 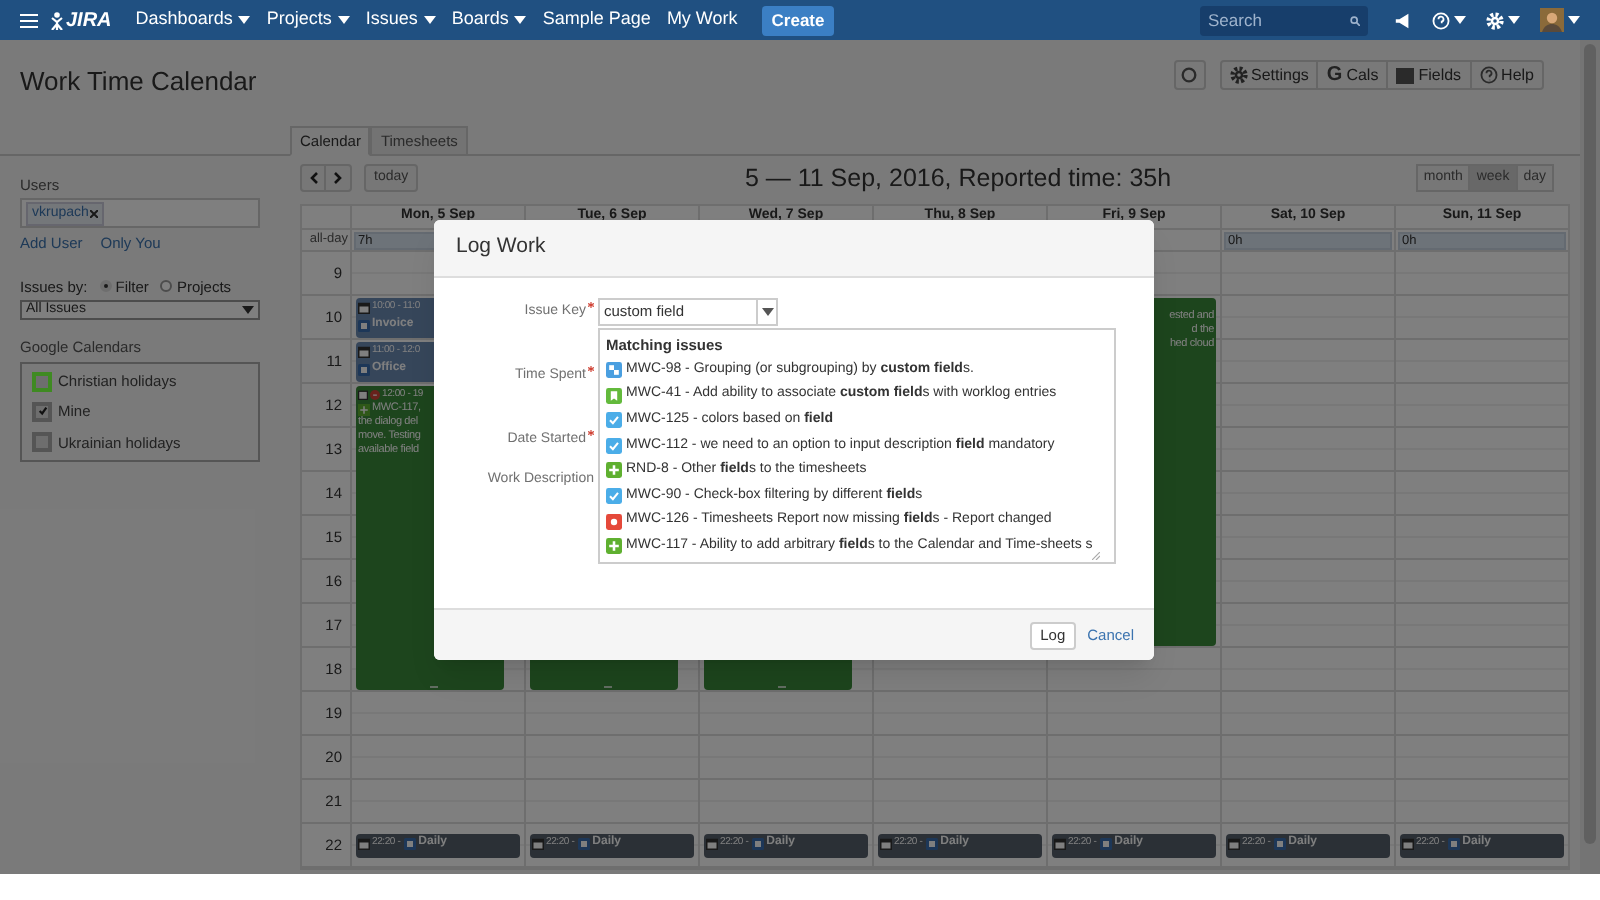 I want to click on toolbar-button: Settings, so click(x=1269, y=75).